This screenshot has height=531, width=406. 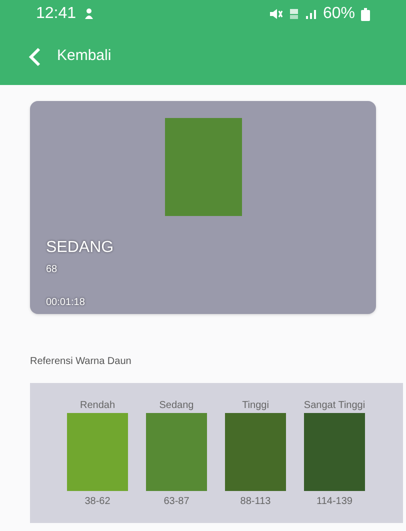 What do you see at coordinates (98, 406) in the screenshot?
I see `swatch-label: Rendah` at bounding box center [98, 406].